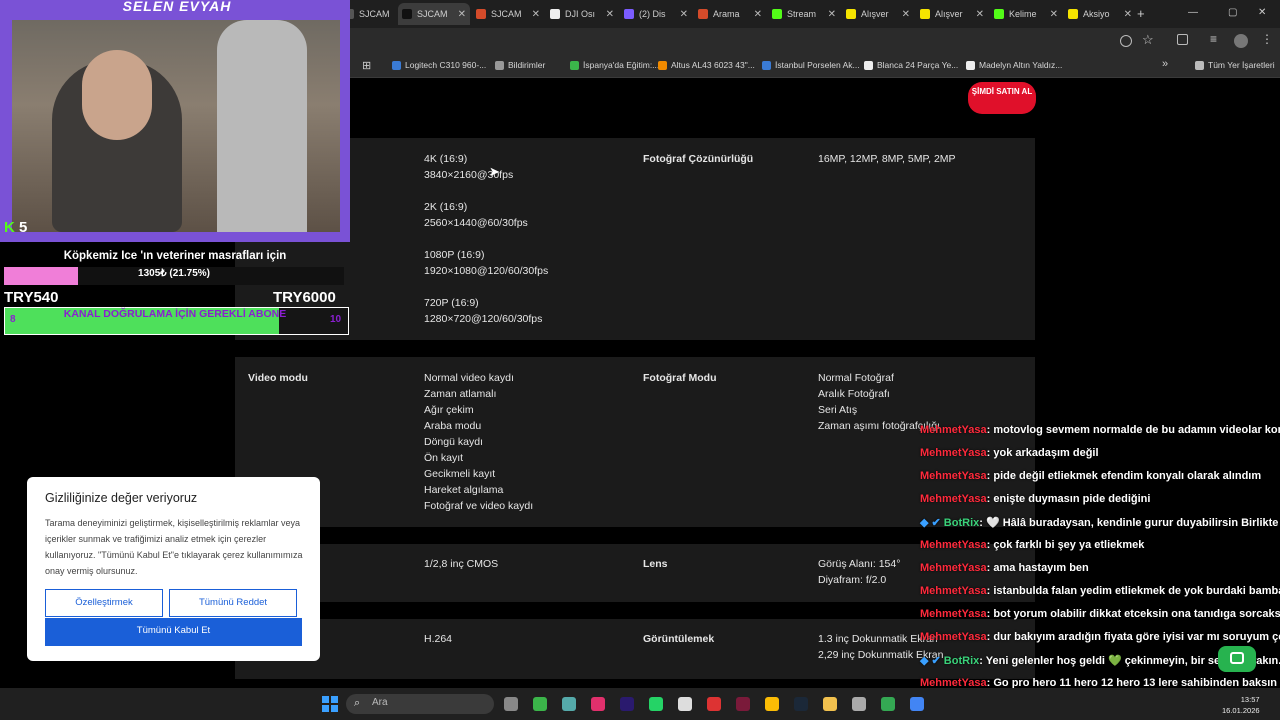 Image resolution: width=1280 pixels, height=720 pixels. What do you see at coordinates (1065, 545) in the screenshot?
I see `chat-text: : çok farklı bi şey ya etliekmek` at bounding box center [1065, 545].